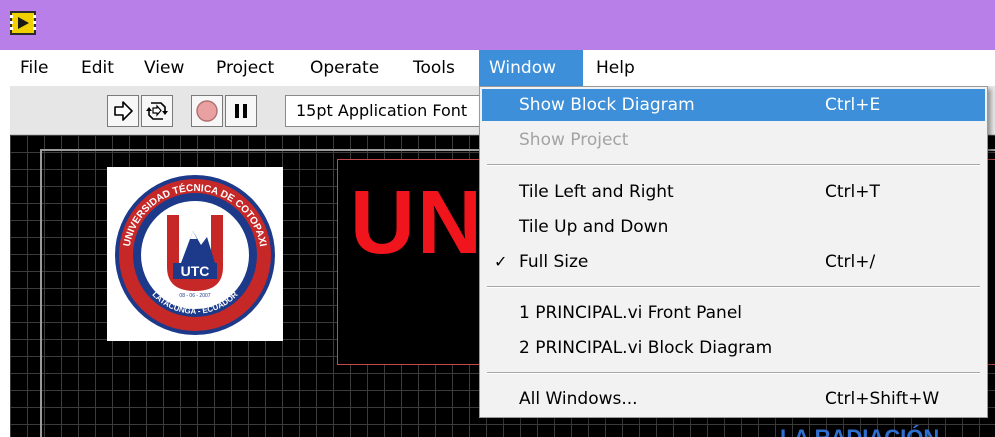 This screenshot has width=995, height=437. I want to click on run-continuously-button, so click(157, 111).